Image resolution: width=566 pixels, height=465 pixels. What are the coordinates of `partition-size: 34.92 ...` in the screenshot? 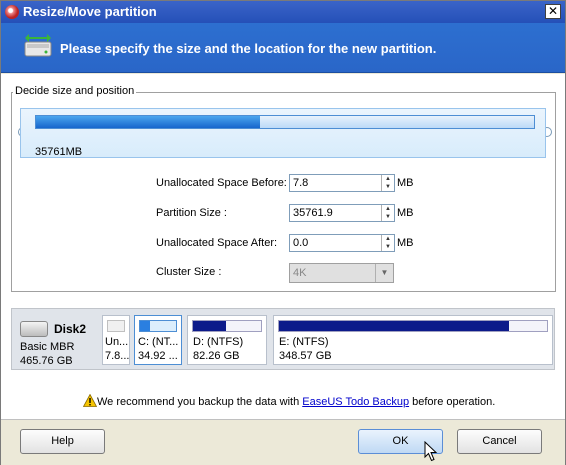 It's located at (158, 356).